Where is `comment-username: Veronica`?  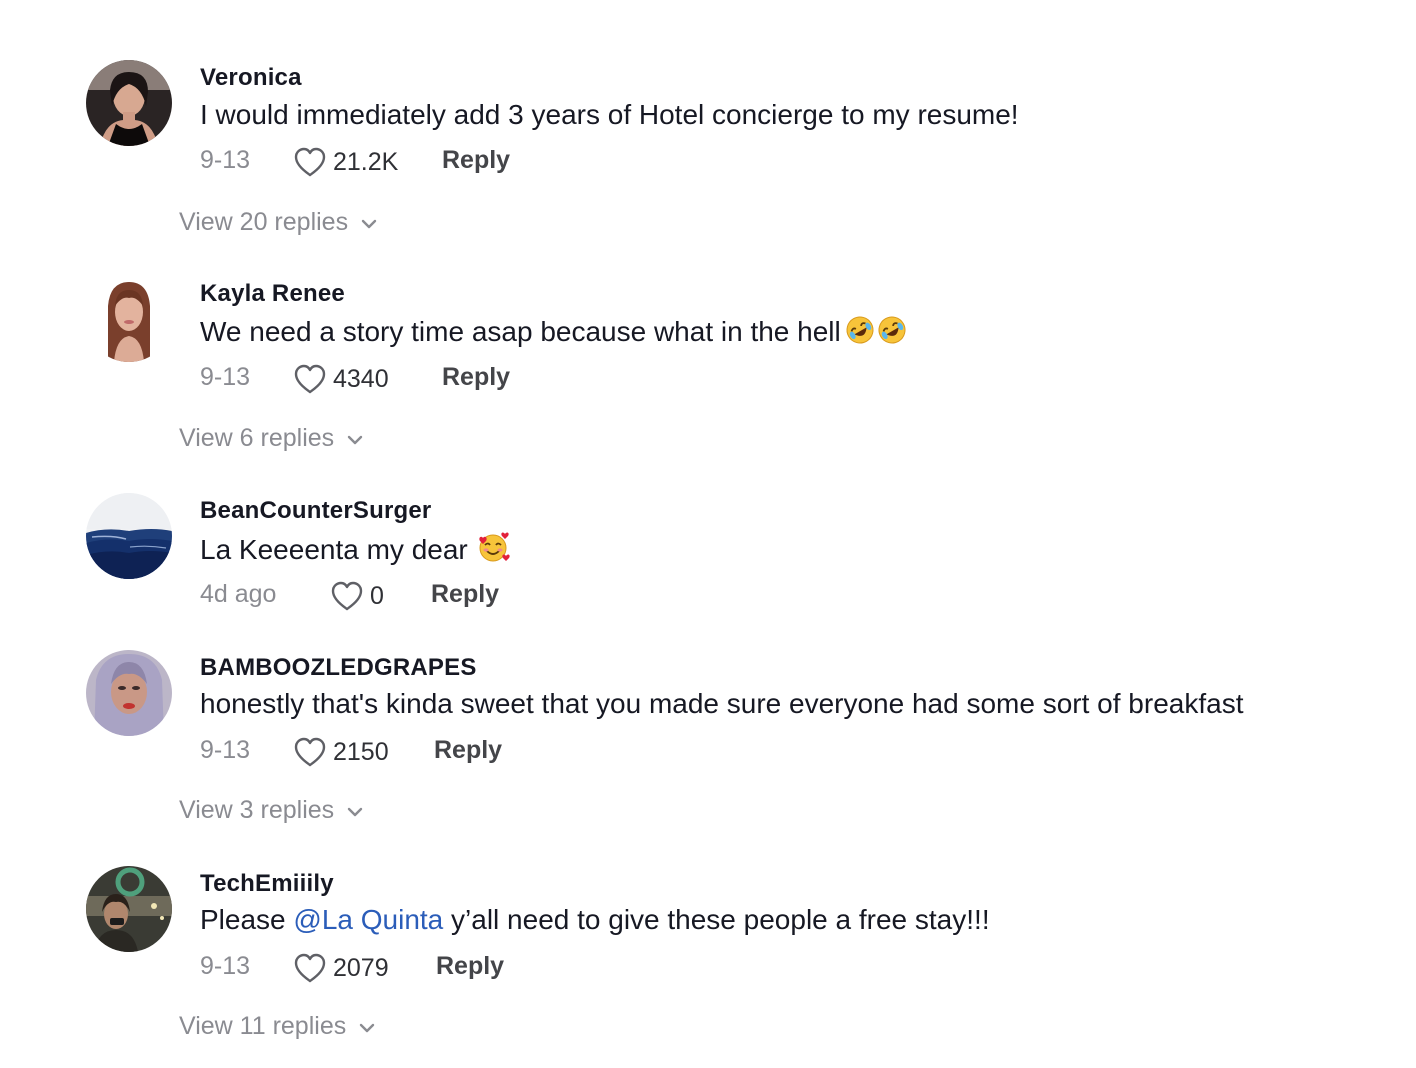
comment-username: Veronica is located at coordinates (251, 78).